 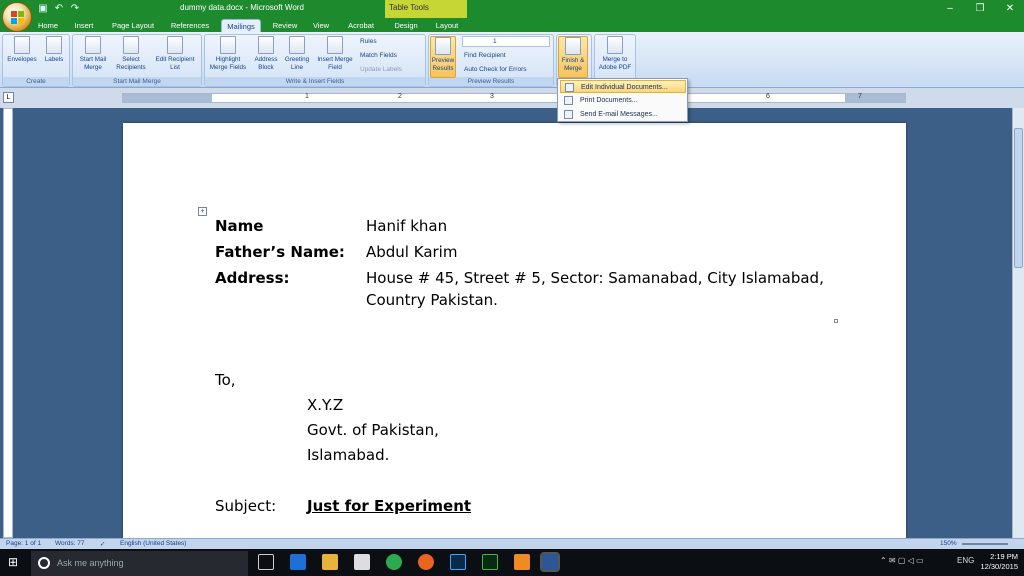 I want to click on store-icon, so click(x=362, y=562).